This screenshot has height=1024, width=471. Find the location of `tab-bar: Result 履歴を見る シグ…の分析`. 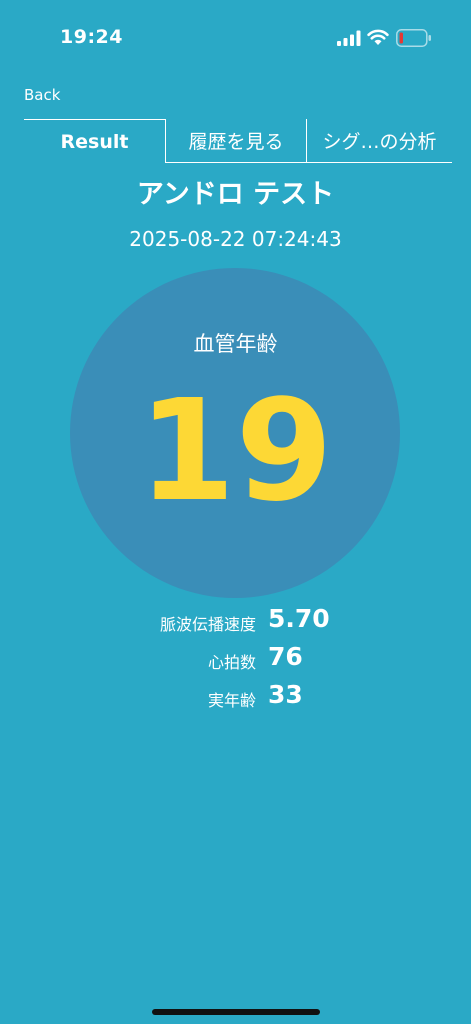

tab-bar: Result 履歴を見る シグ…の分析 is located at coordinates (238, 141).